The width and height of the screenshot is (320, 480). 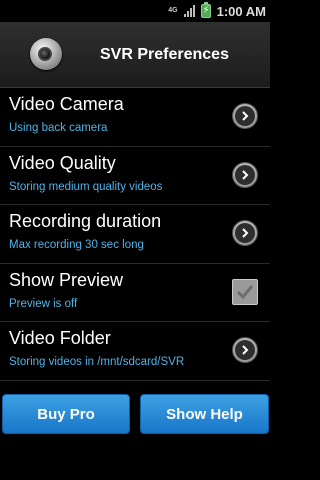 What do you see at coordinates (204, 414) in the screenshot?
I see `show-help-button: Show Help` at bounding box center [204, 414].